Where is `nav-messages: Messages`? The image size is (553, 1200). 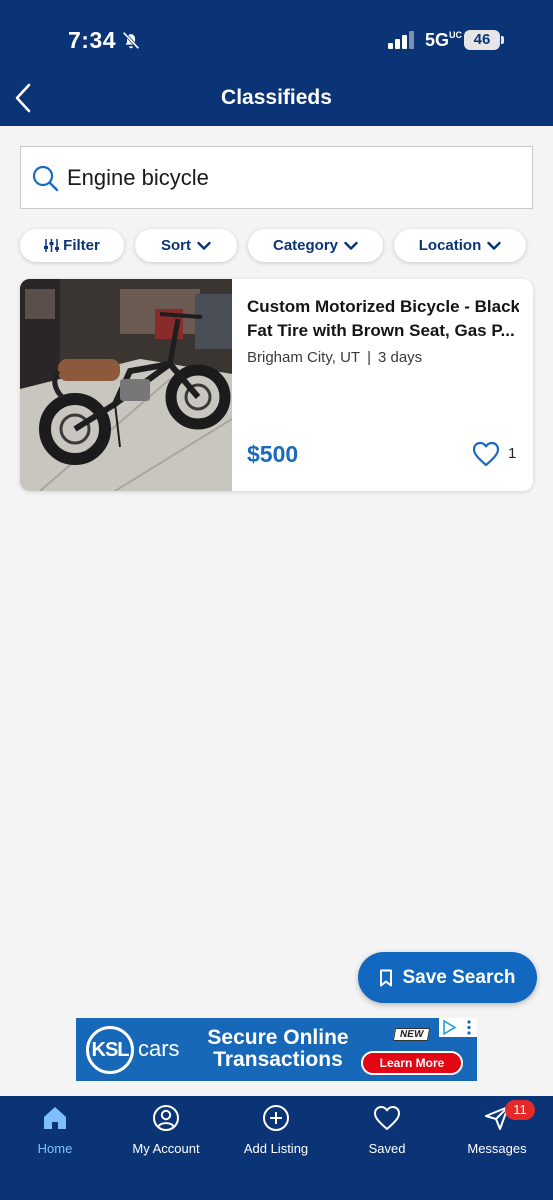
nav-messages: Messages is located at coordinates (497, 1136).